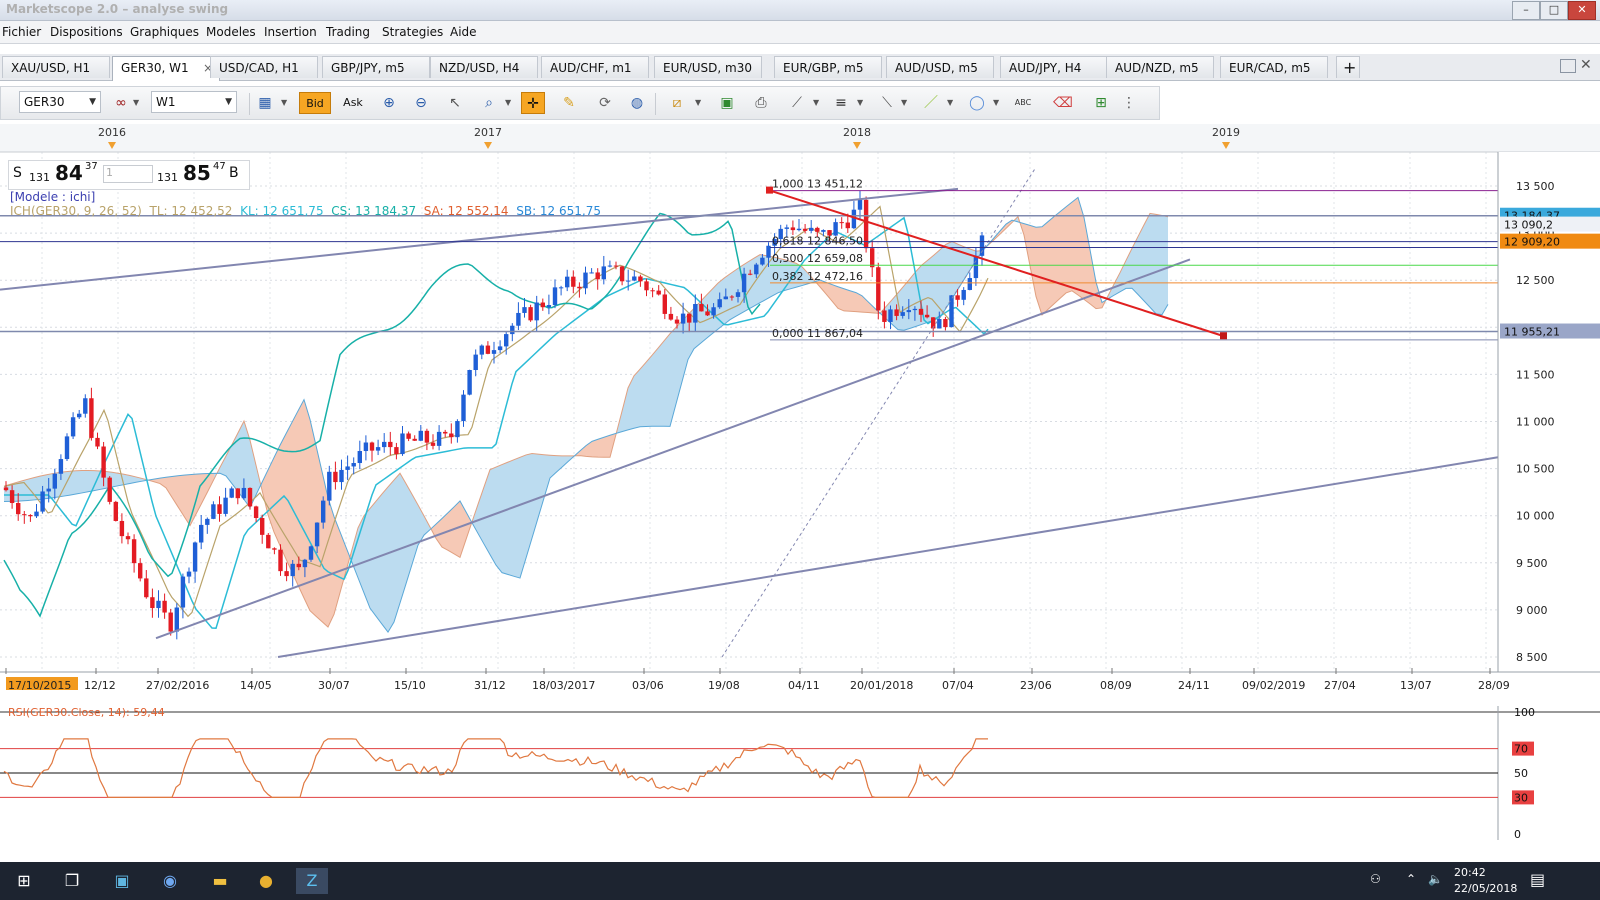  I want to click on tab-audjpy: AUD/JPY, H4, so click(1054, 67).